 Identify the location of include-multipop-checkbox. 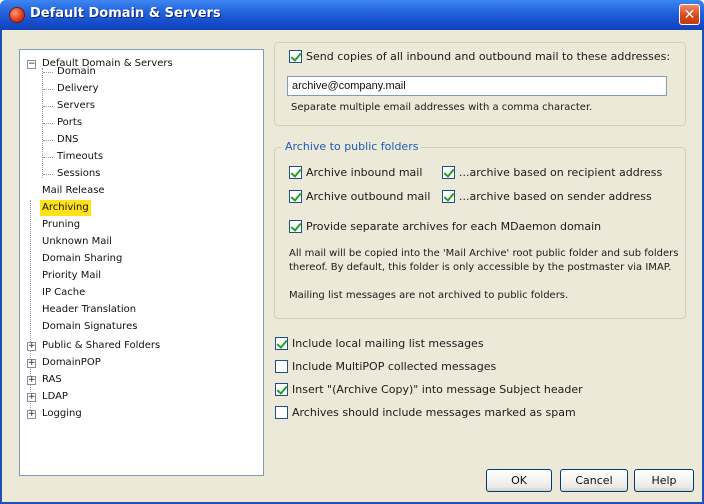
(281, 366).